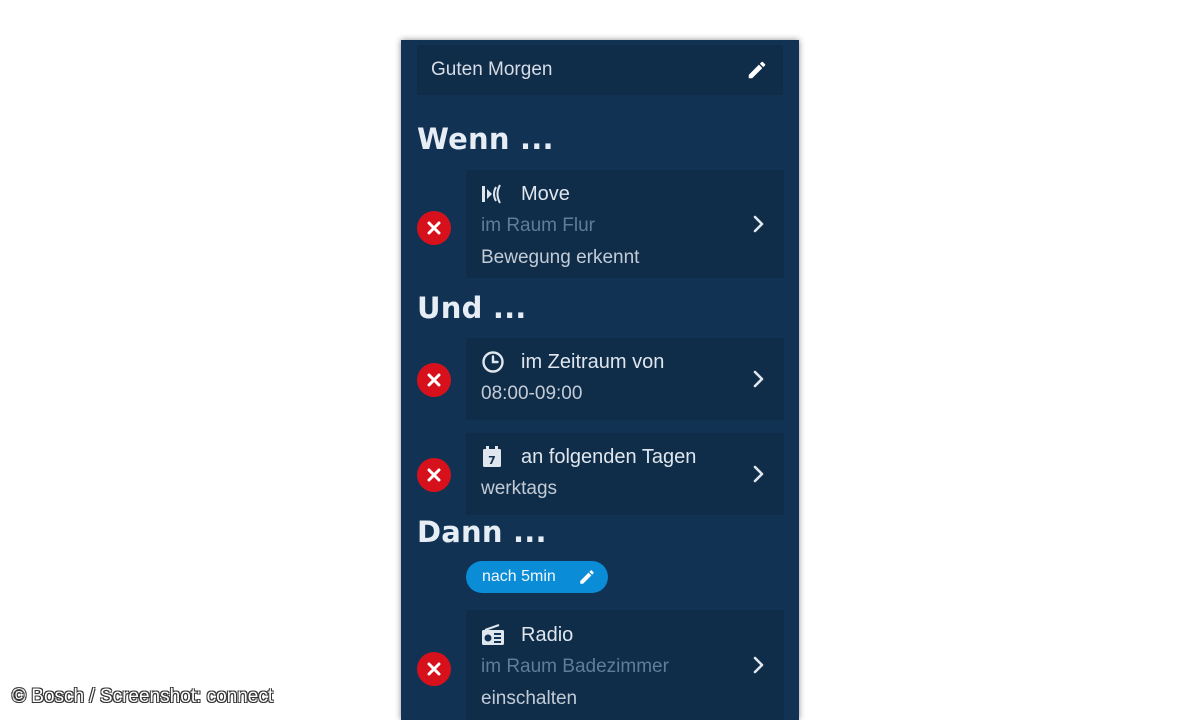 Image resolution: width=1200 pixels, height=720 pixels. What do you see at coordinates (625, 224) in the screenshot?
I see `trigger-card-move: Move im Raum Flur Bewegung erkennt` at bounding box center [625, 224].